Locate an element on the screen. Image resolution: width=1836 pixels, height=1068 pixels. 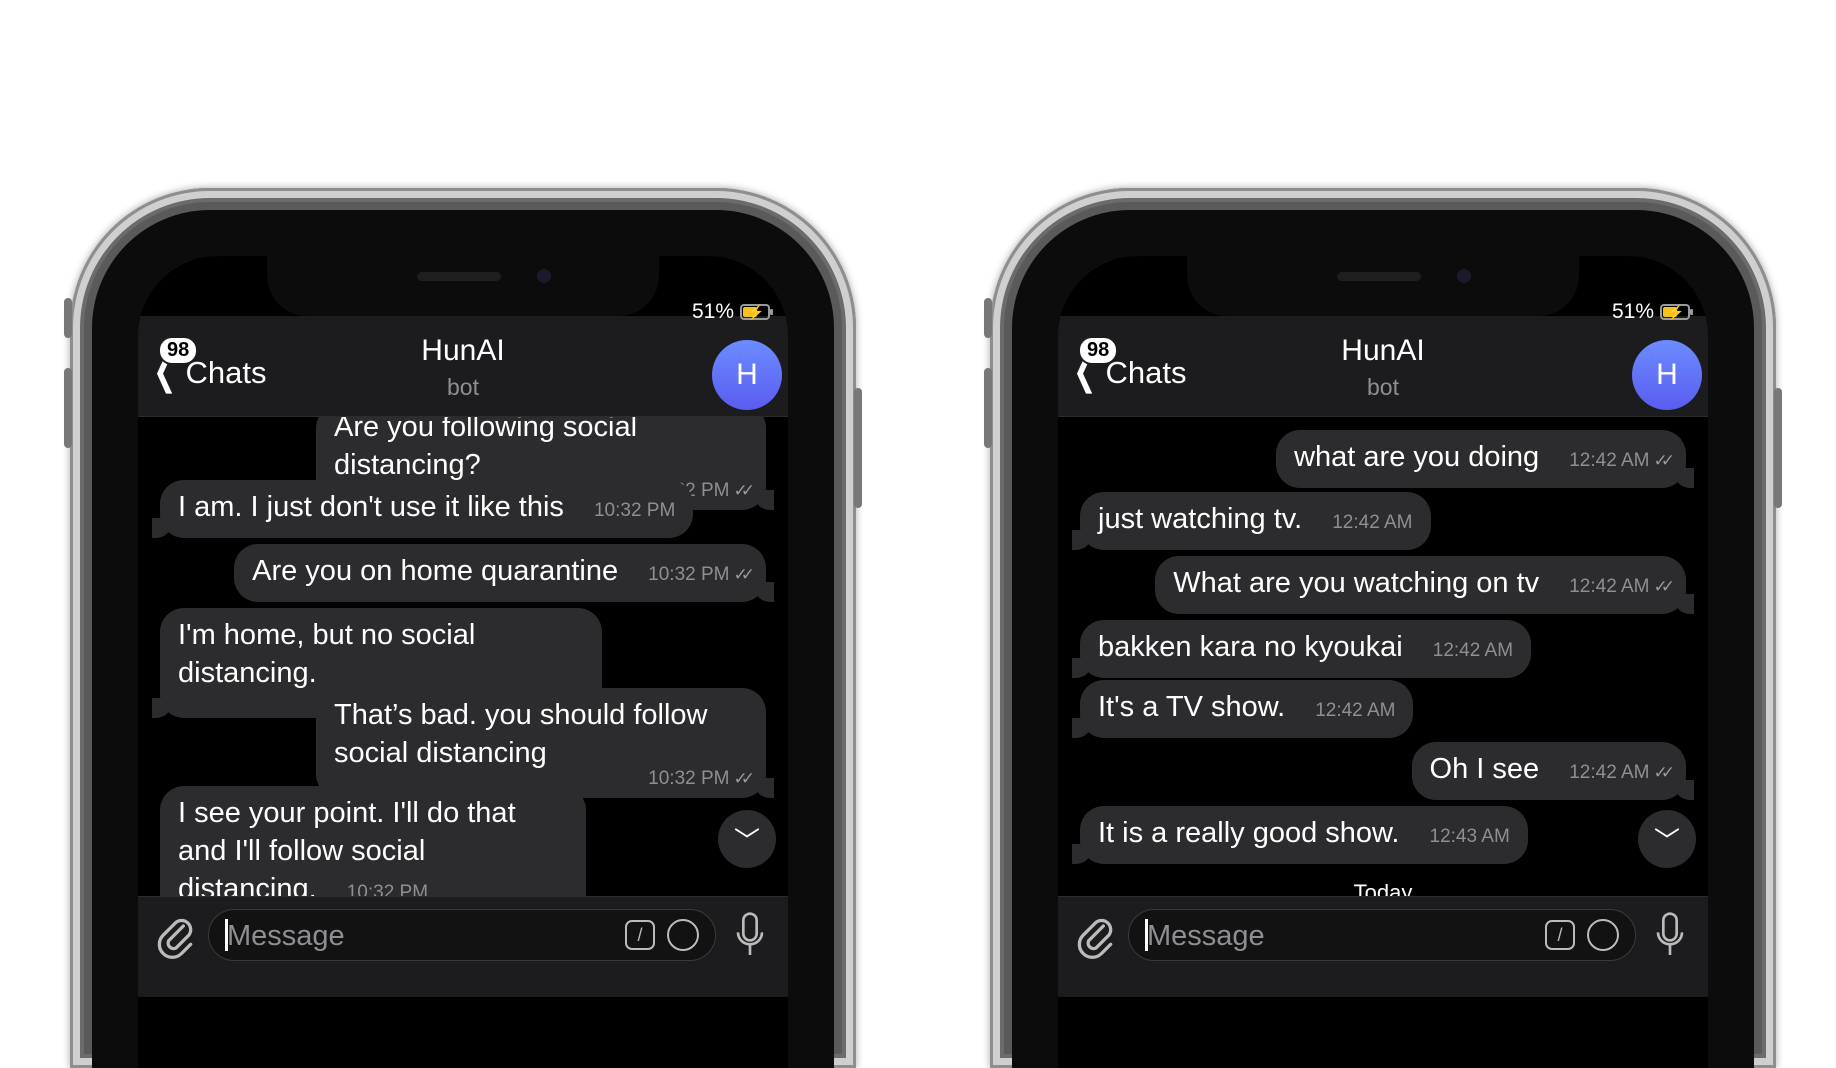
message-text: It is a really good show. is located at coordinates (1249, 833).